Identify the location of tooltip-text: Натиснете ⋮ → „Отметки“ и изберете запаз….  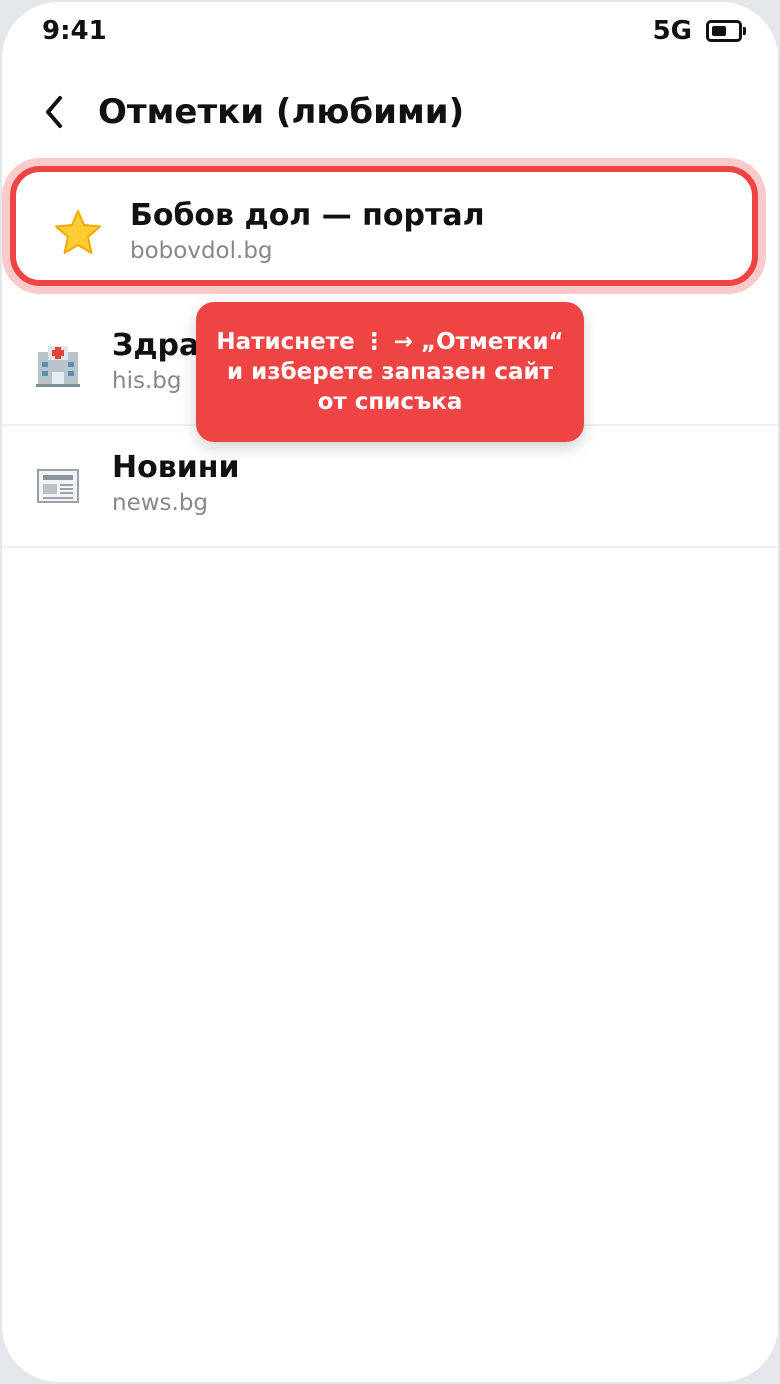
(390, 372).